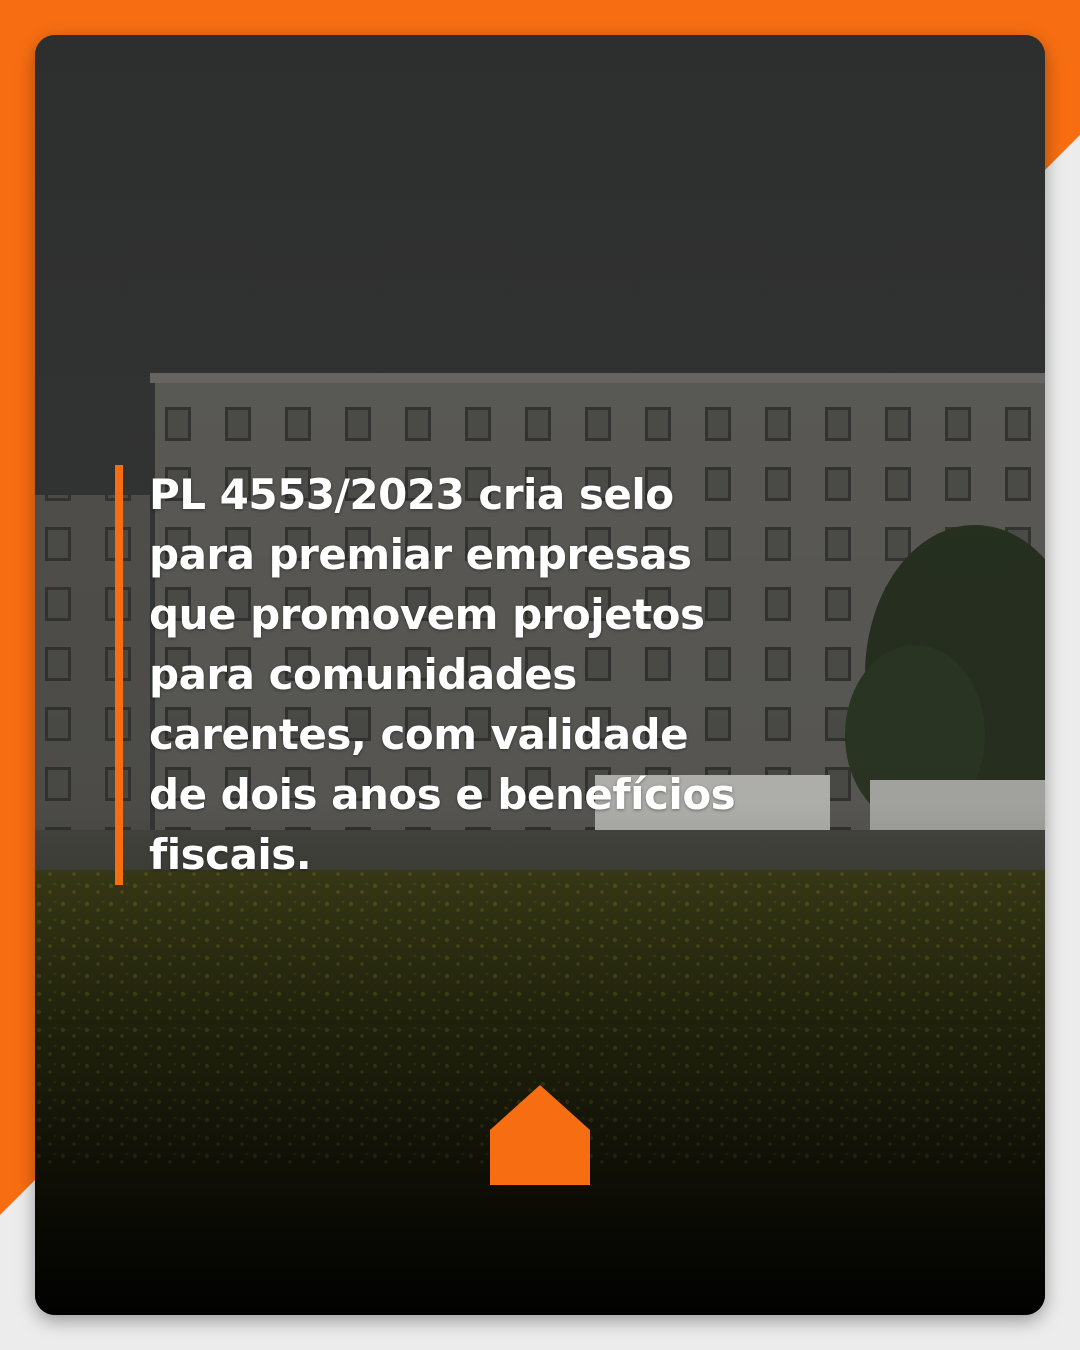  What do you see at coordinates (540, 1135) in the screenshot?
I see `house-icon` at bounding box center [540, 1135].